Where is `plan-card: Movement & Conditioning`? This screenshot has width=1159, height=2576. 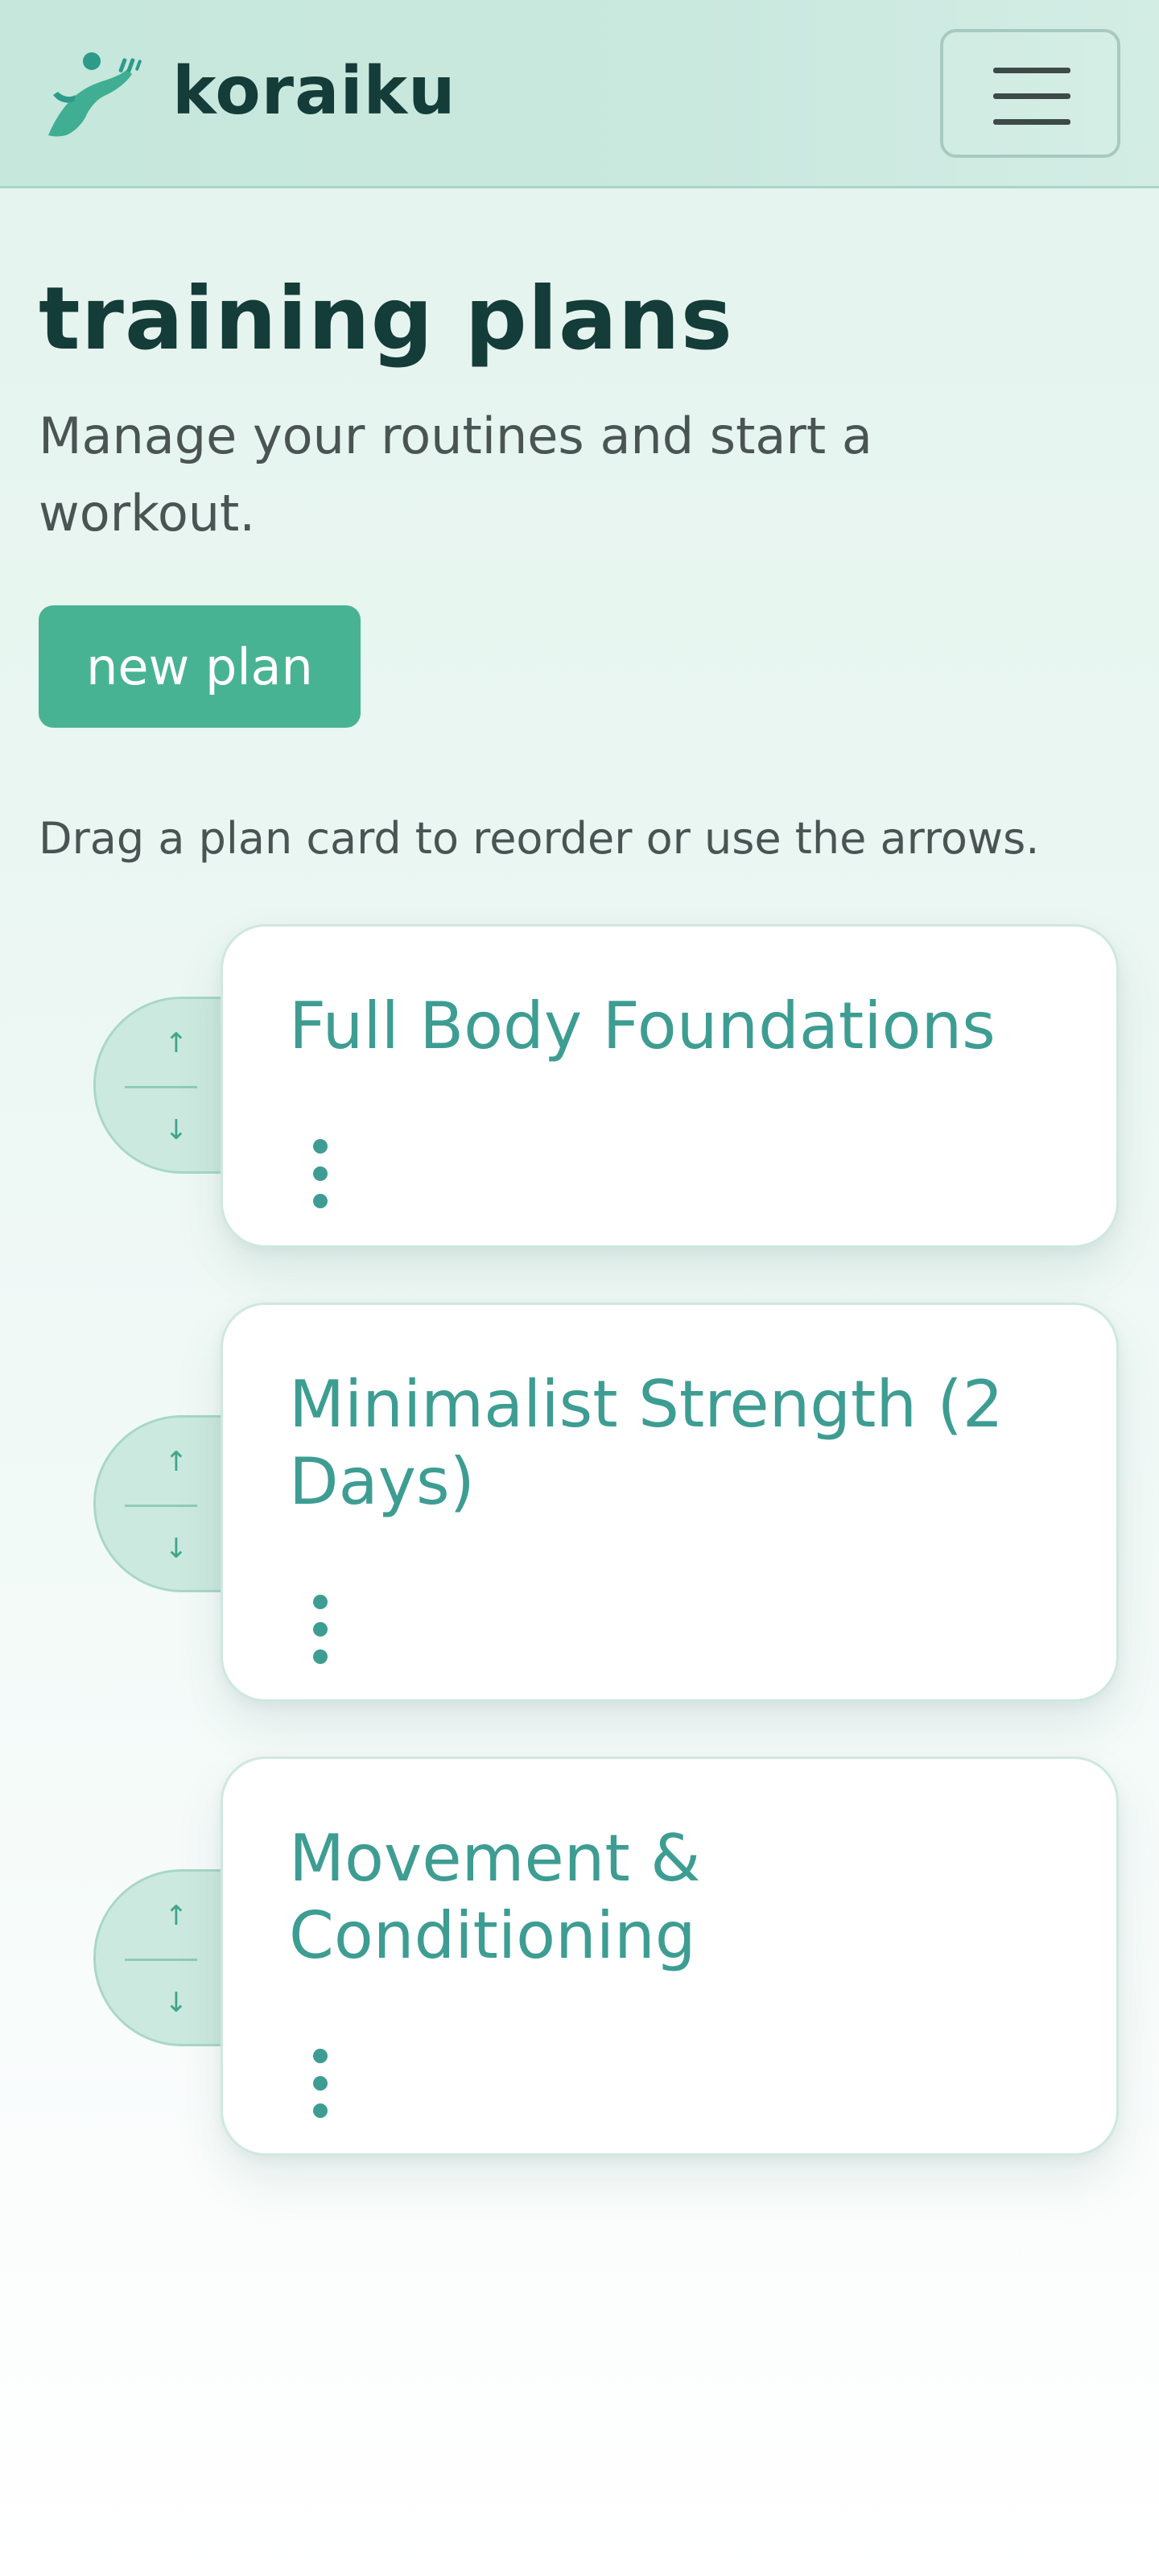 plan-card: Movement & Conditioning is located at coordinates (670, 1956).